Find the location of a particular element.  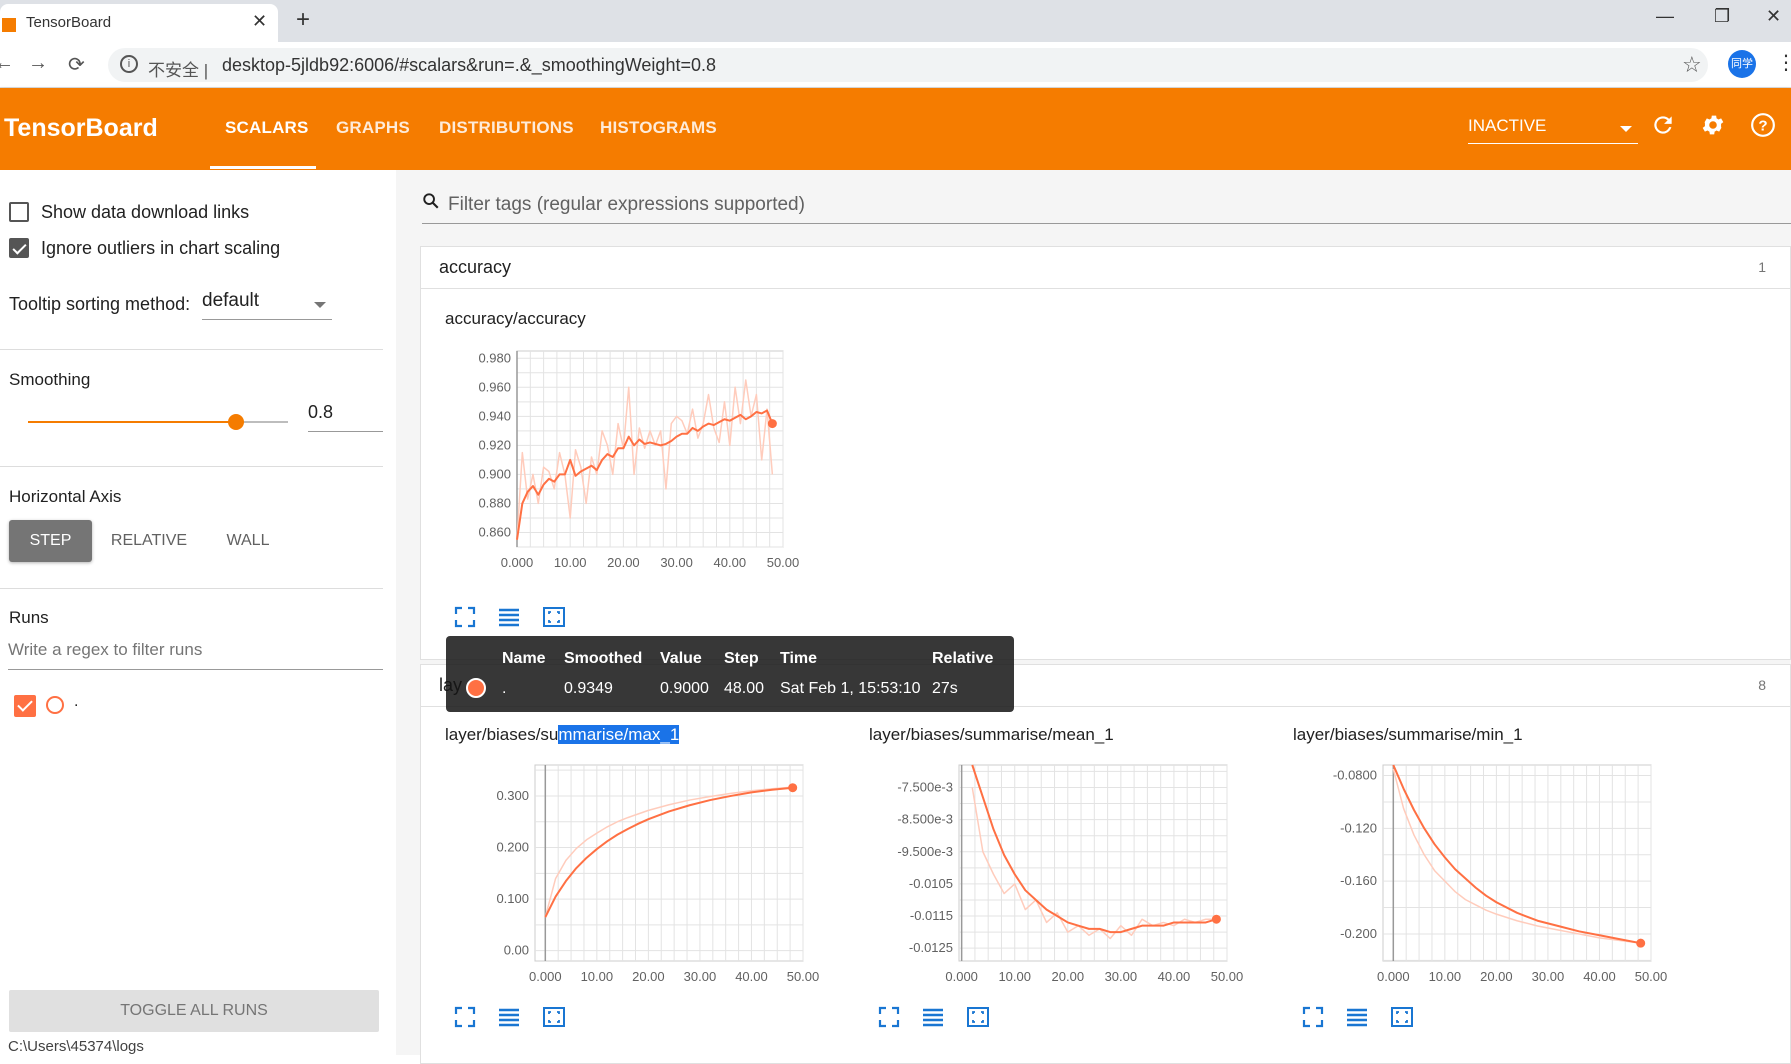

tab-histograms: HISTOGRAMS is located at coordinates (658, 128).